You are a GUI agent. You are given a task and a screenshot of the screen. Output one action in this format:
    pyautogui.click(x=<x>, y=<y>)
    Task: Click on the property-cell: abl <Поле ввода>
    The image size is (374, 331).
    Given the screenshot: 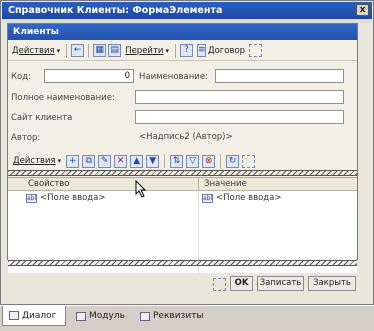 What is the action you would take?
    pyautogui.click(x=66, y=198)
    